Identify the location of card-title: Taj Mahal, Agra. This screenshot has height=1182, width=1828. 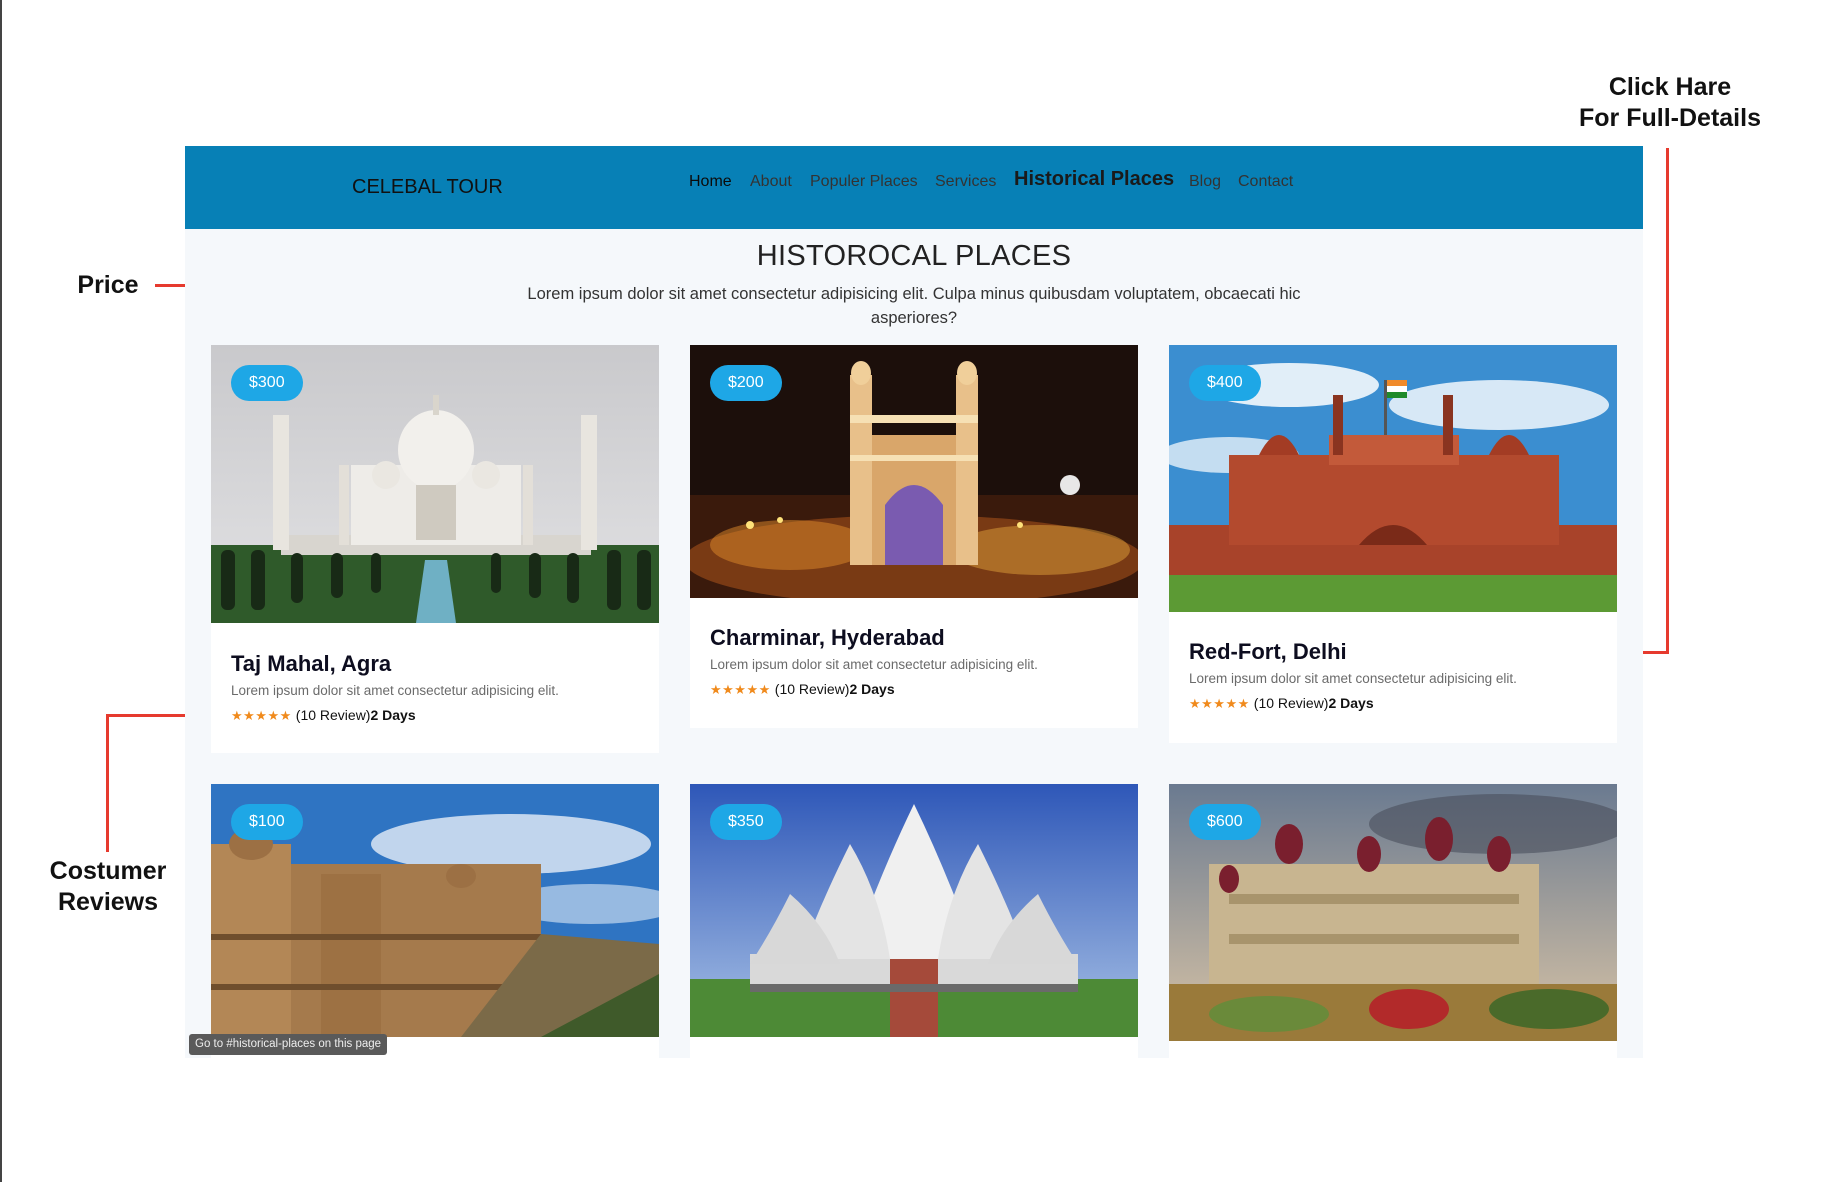
(311, 664).